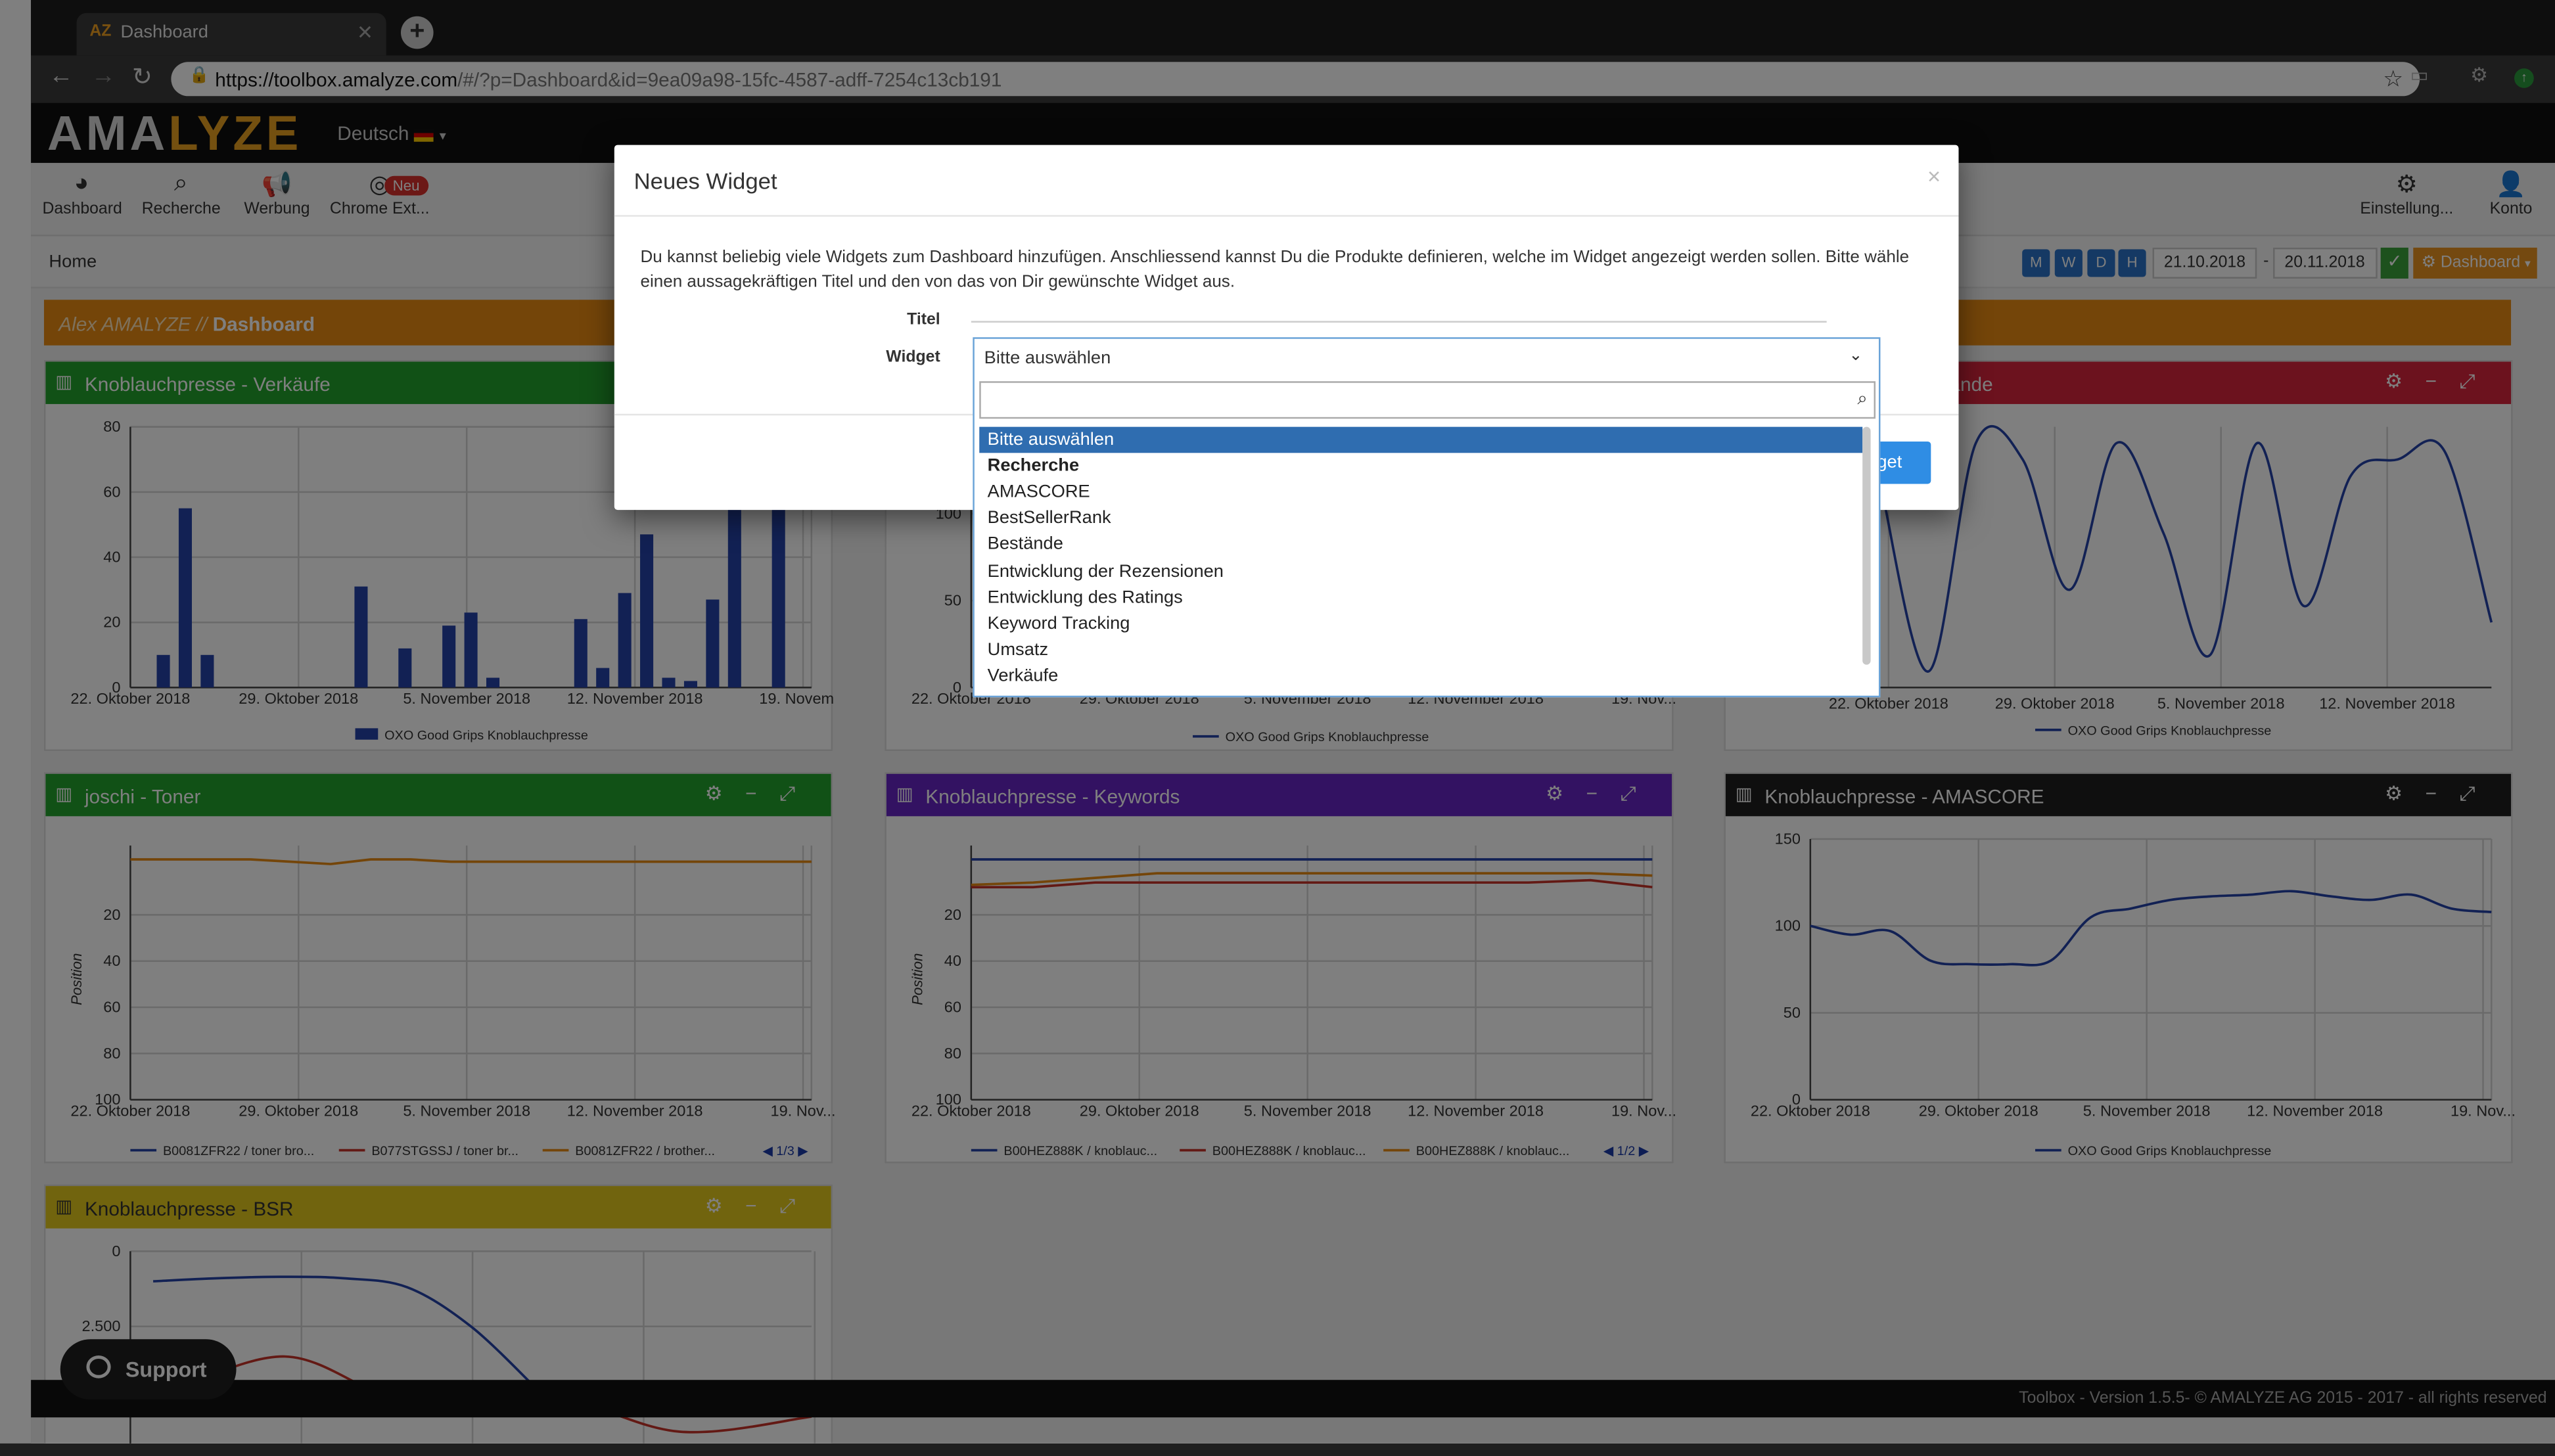  I want to click on select-option: AMASCORE, so click(1421, 492).